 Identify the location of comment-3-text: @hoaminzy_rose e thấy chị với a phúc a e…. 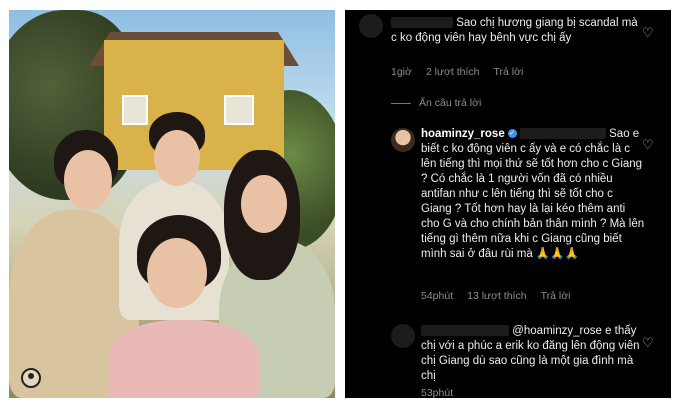
(530, 353).